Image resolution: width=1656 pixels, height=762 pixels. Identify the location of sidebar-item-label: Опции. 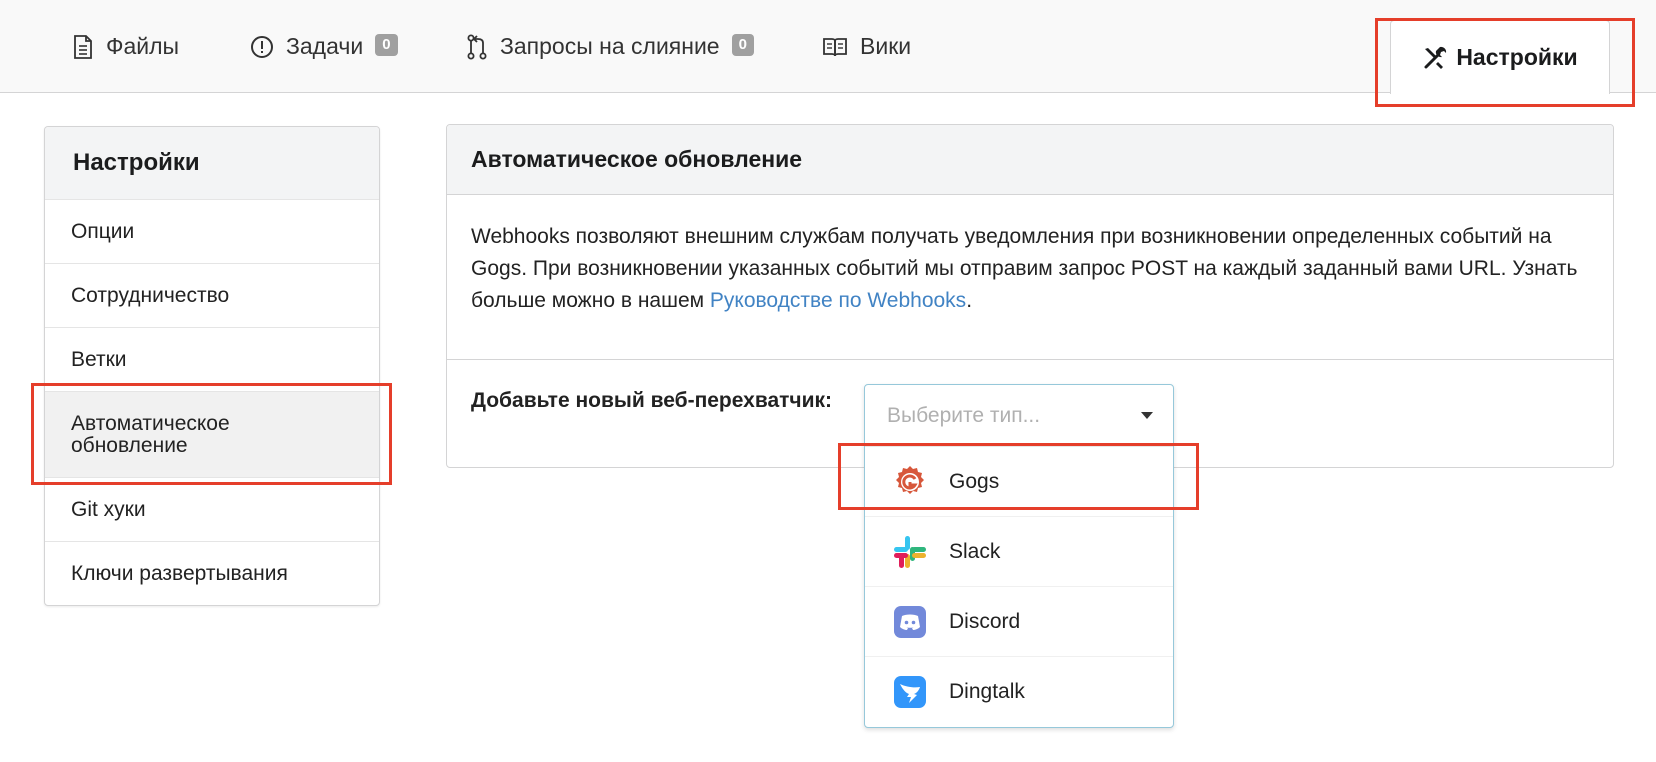
(103, 231).